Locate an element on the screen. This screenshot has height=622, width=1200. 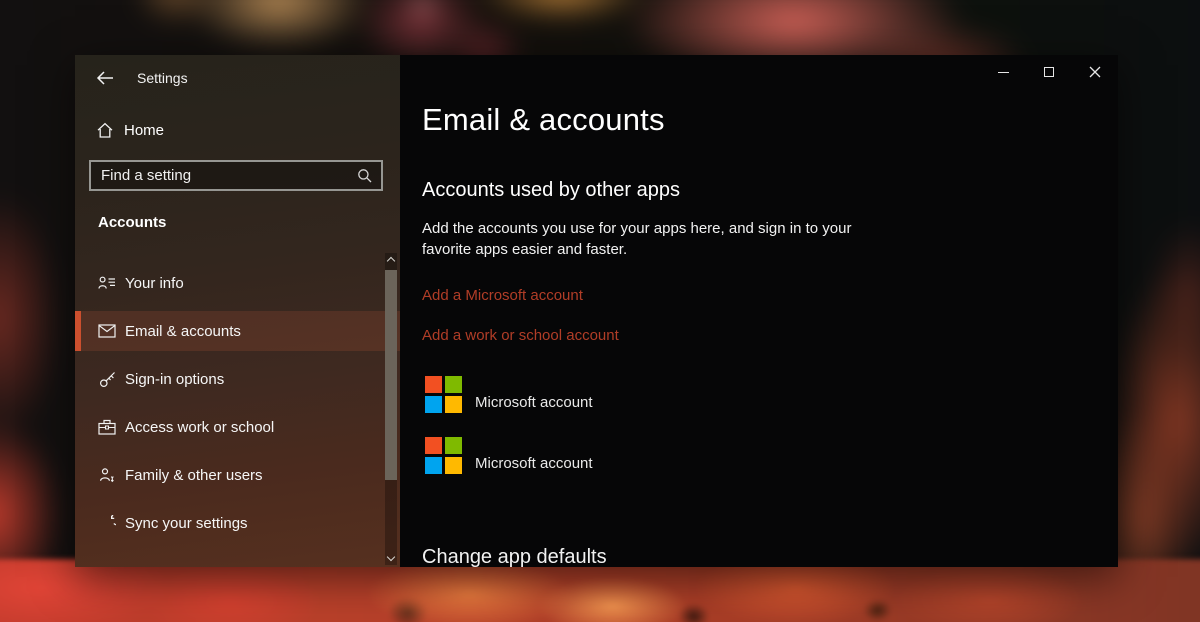
back-arrow-icon is located at coordinates (104, 78).